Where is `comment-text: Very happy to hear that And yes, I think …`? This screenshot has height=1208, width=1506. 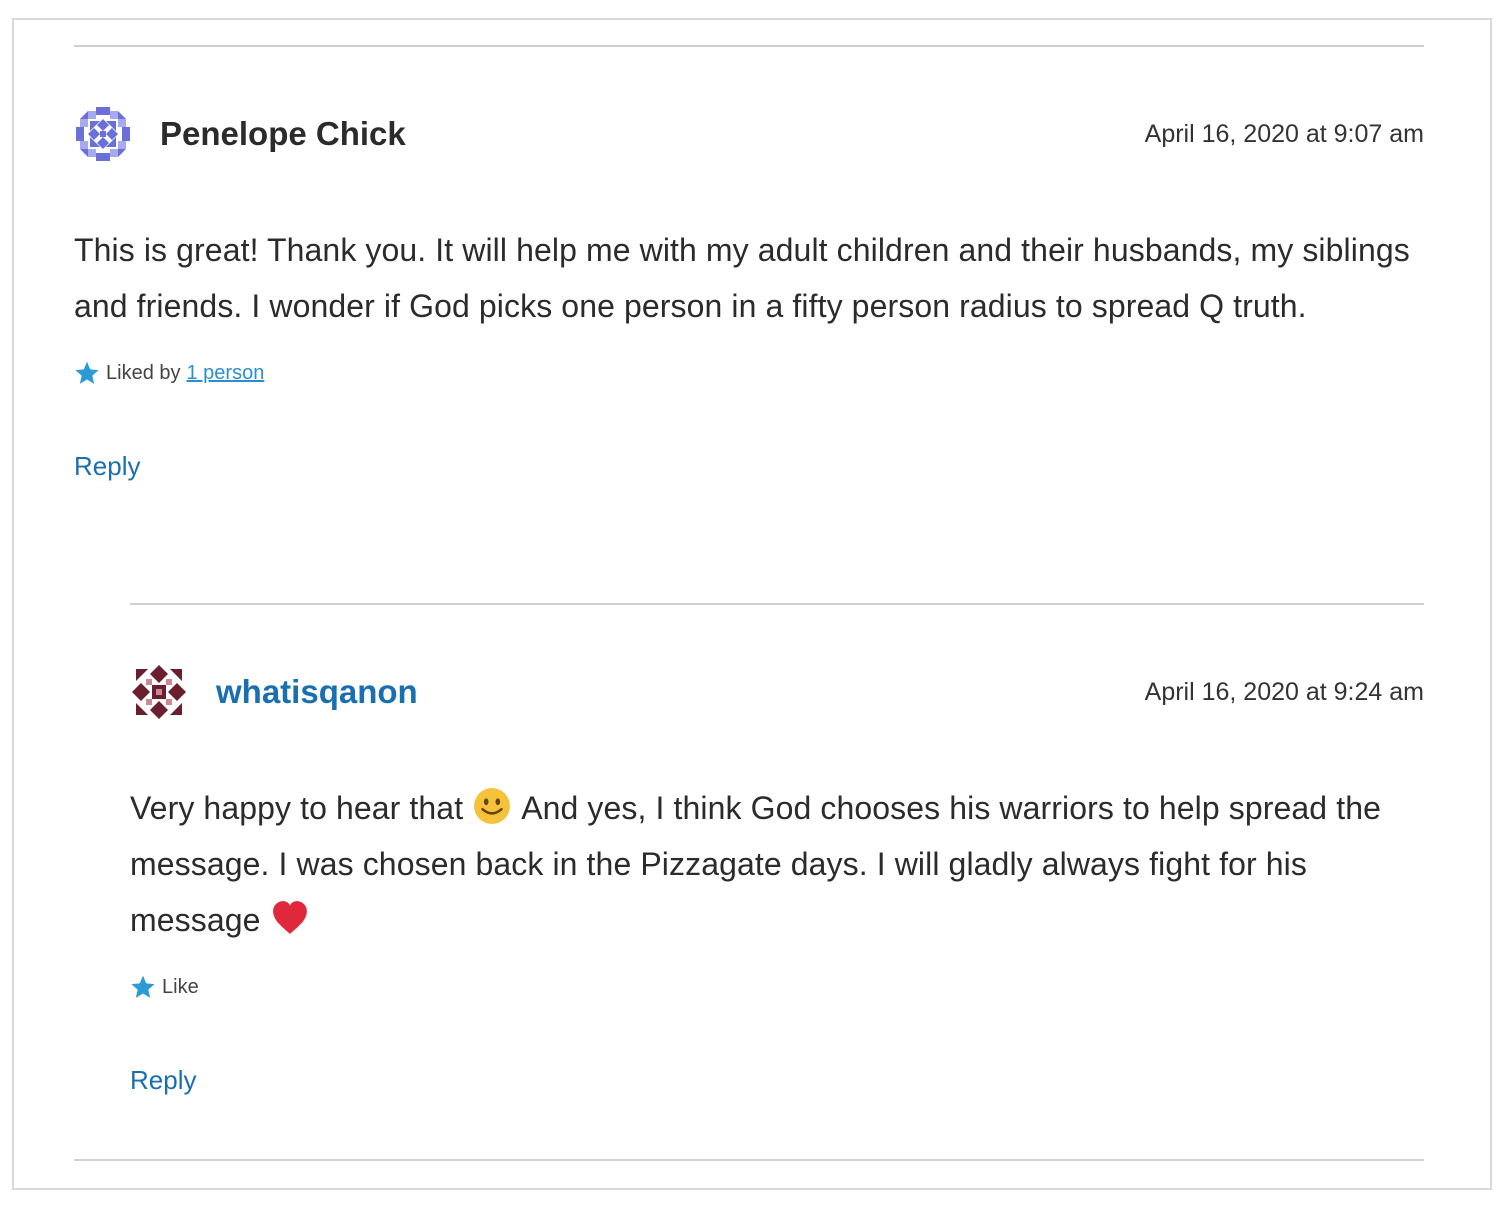 comment-text: Very happy to hear that And yes, I think … is located at coordinates (775, 864).